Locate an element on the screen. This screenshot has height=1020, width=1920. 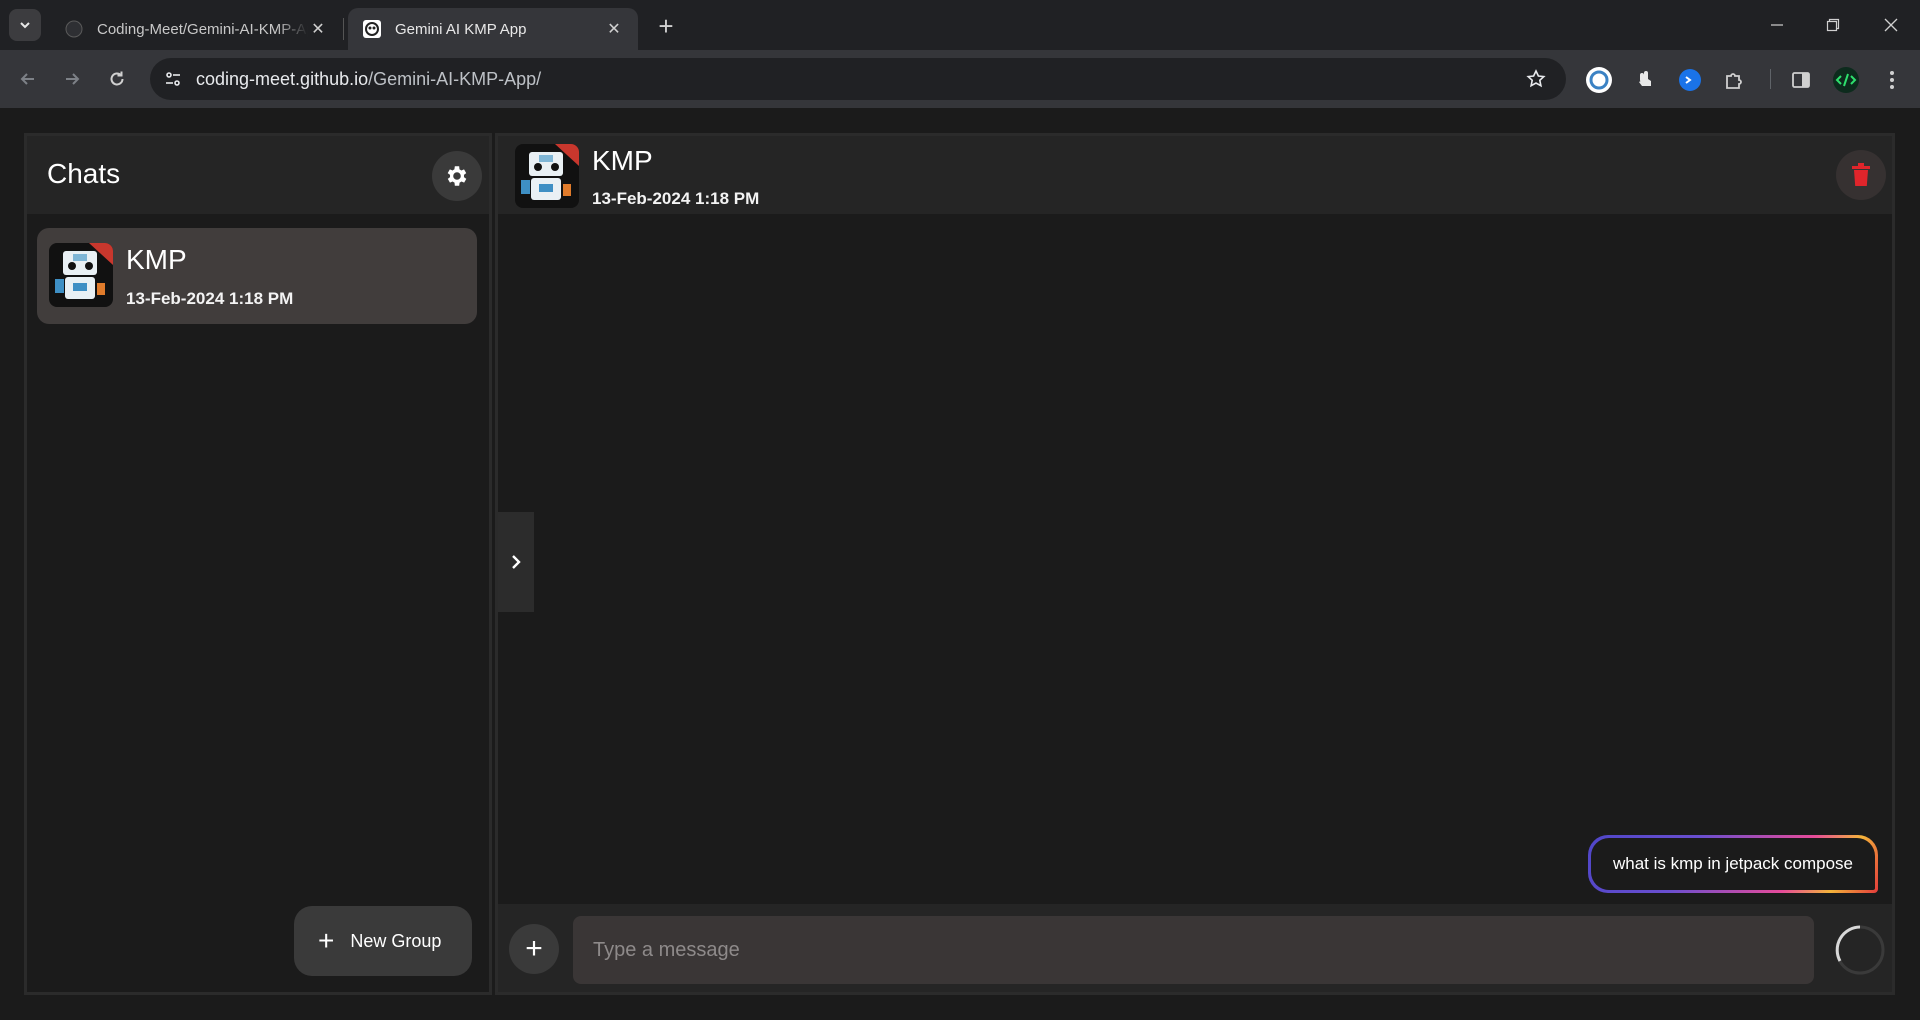
chevron-right-icon is located at coordinates (516, 562).